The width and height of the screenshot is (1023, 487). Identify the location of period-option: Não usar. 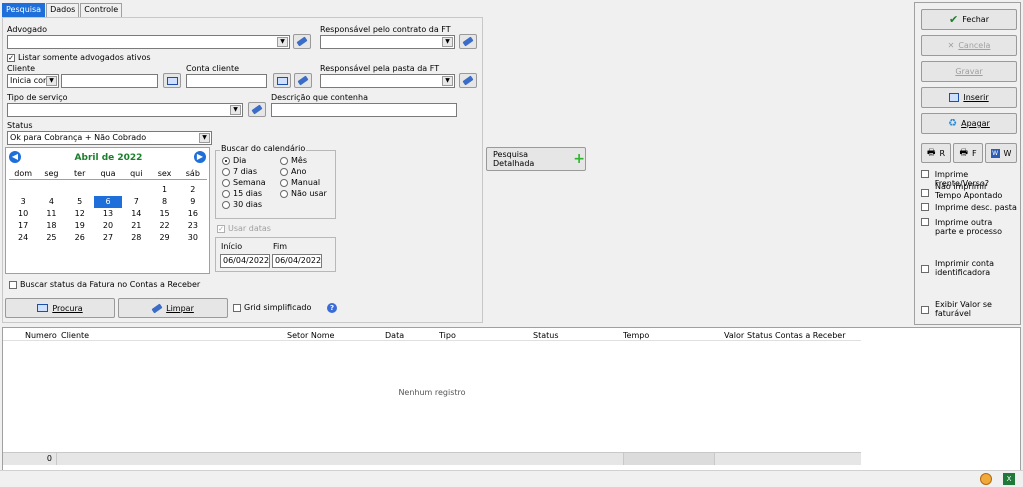
(308, 194).